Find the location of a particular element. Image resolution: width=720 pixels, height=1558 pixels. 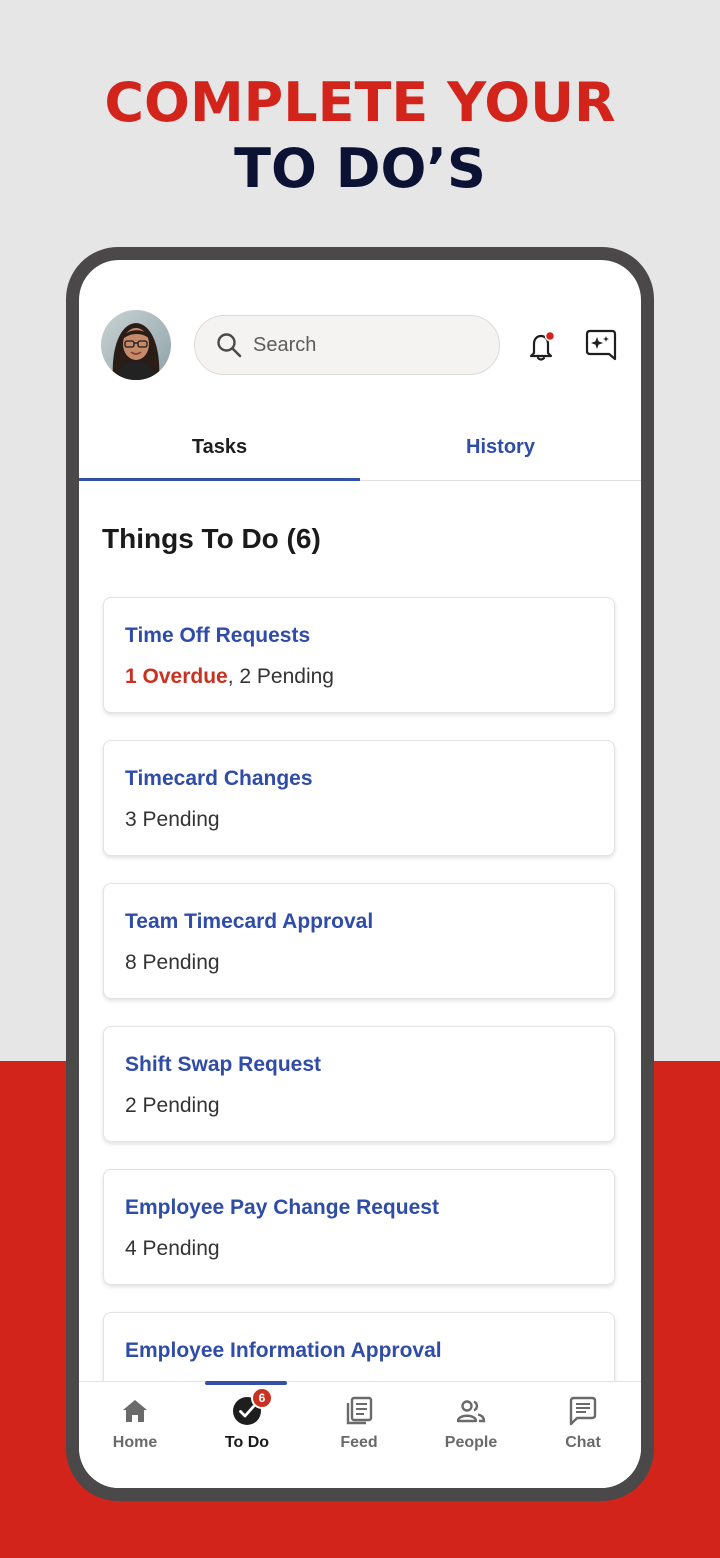

overdue-count: 1 Overdue is located at coordinates (176, 676).